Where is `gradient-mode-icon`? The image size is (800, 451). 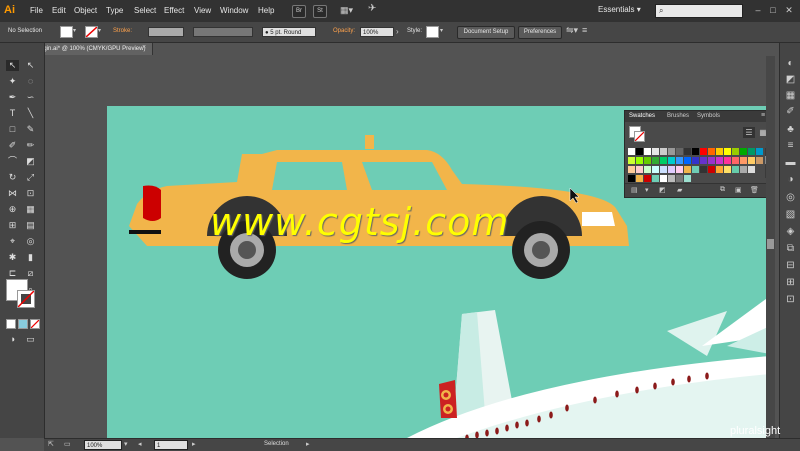 gradient-mode-icon is located at coordinates (23, 324).